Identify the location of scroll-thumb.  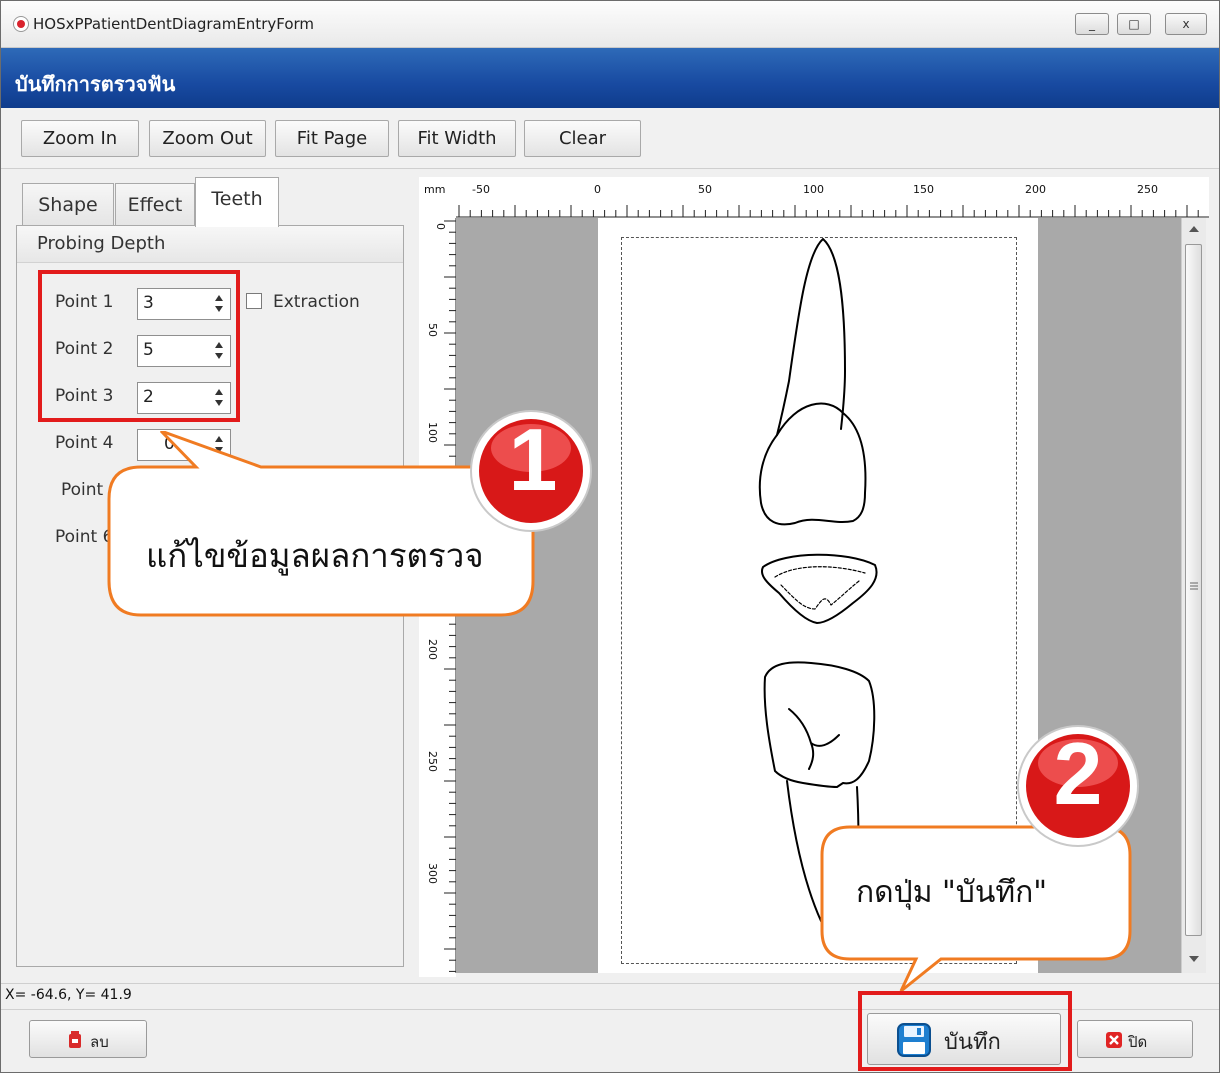
(1193, 590).